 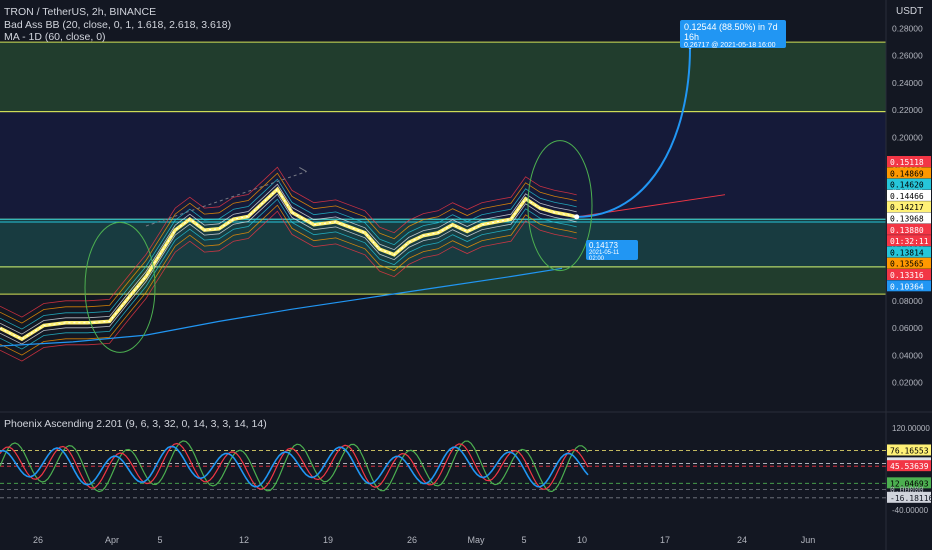 I want to click on svg-text: 45.53639, so click(x=909, y=466).